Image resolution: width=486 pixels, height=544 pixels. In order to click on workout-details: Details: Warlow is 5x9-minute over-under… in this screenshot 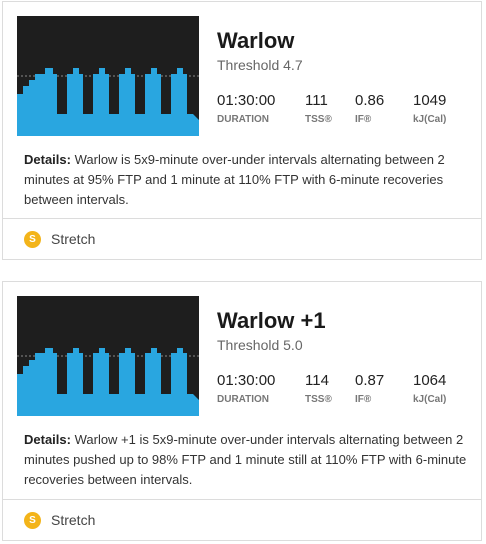, I will do `click(247, 180)`.